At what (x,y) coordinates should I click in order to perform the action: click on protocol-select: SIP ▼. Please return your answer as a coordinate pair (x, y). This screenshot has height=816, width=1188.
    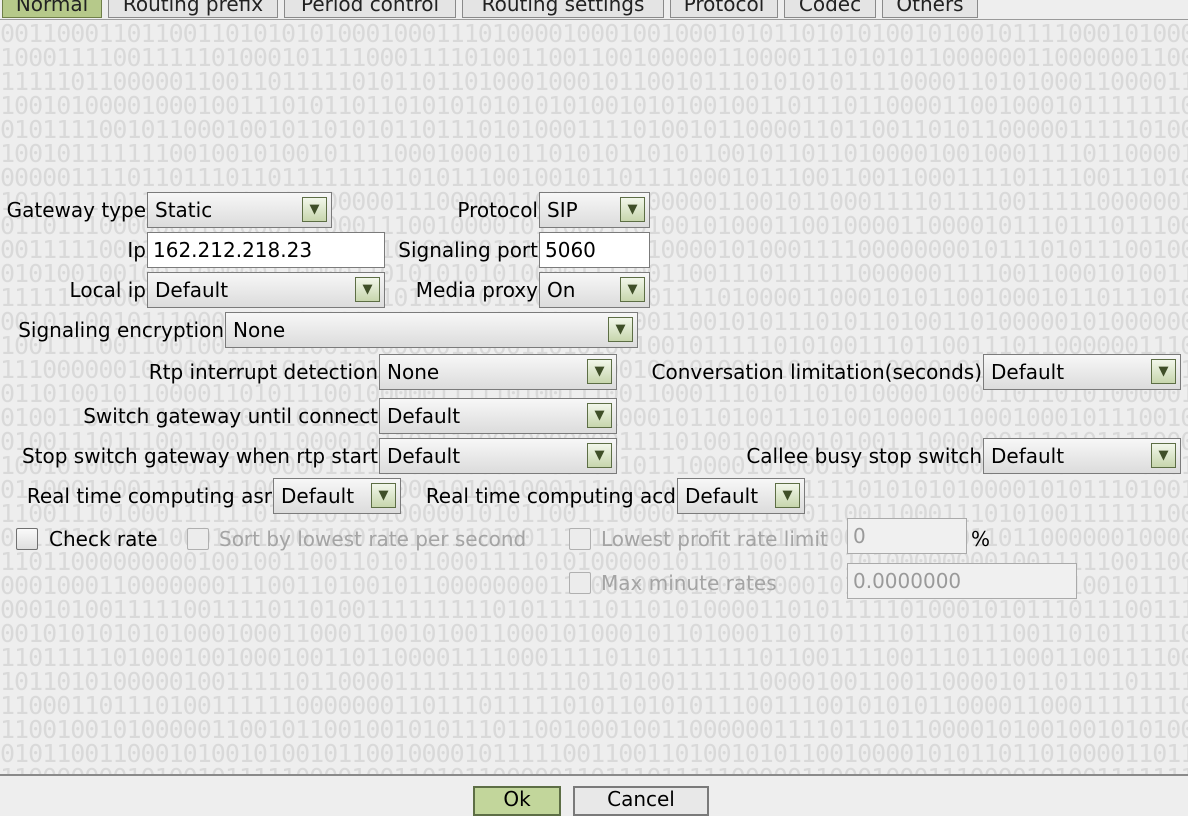
    Looking at the image, I should click on (594, 210).